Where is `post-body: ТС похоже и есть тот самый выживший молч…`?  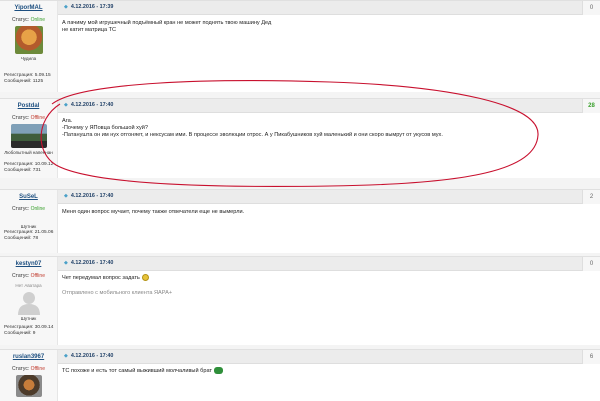 post-body: ТС похоже и есть тот самый выживший молч… is located at coordinates (142, 371).